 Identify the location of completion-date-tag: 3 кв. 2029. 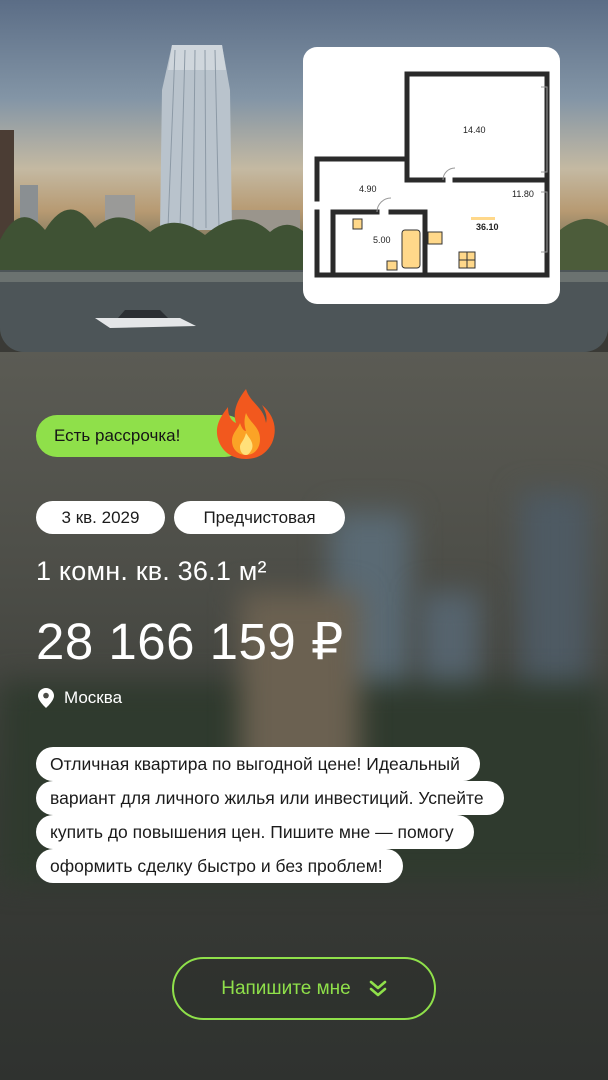
(100, 517).